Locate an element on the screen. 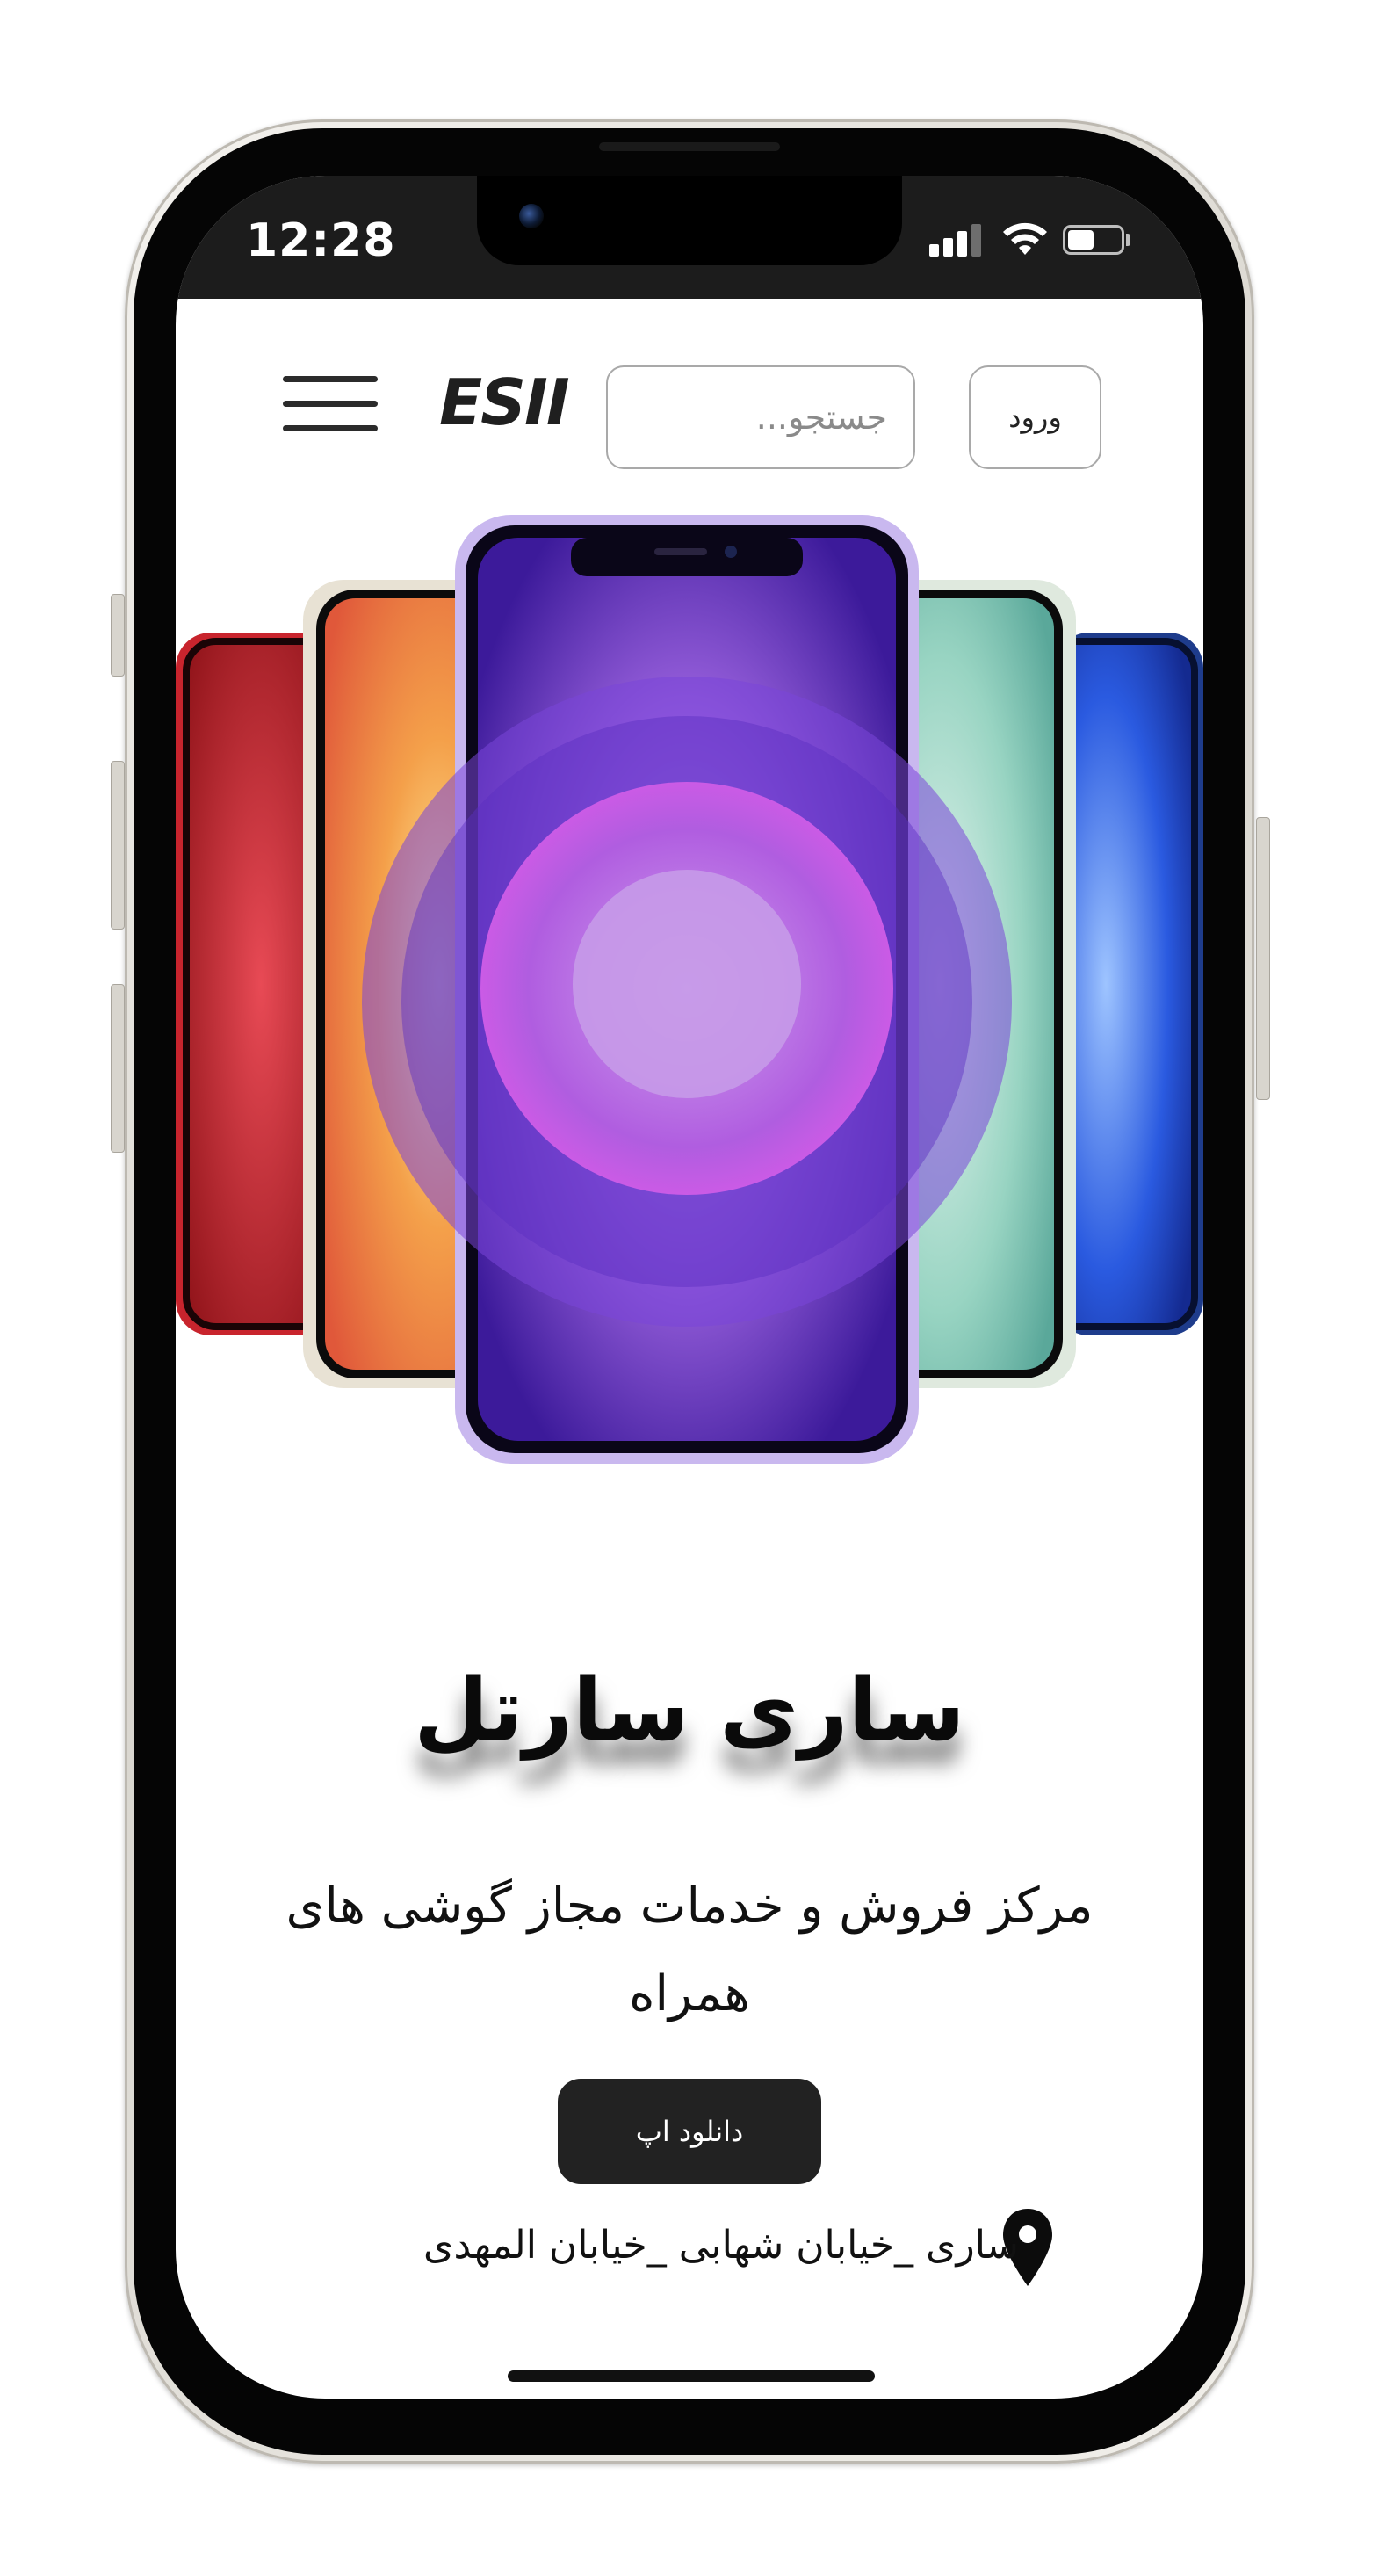 This screenshot has height=2576, width=1379. store-address: ساری _خیابان شهابی _خیابان المهدی is located at coordinates (721, 2245).